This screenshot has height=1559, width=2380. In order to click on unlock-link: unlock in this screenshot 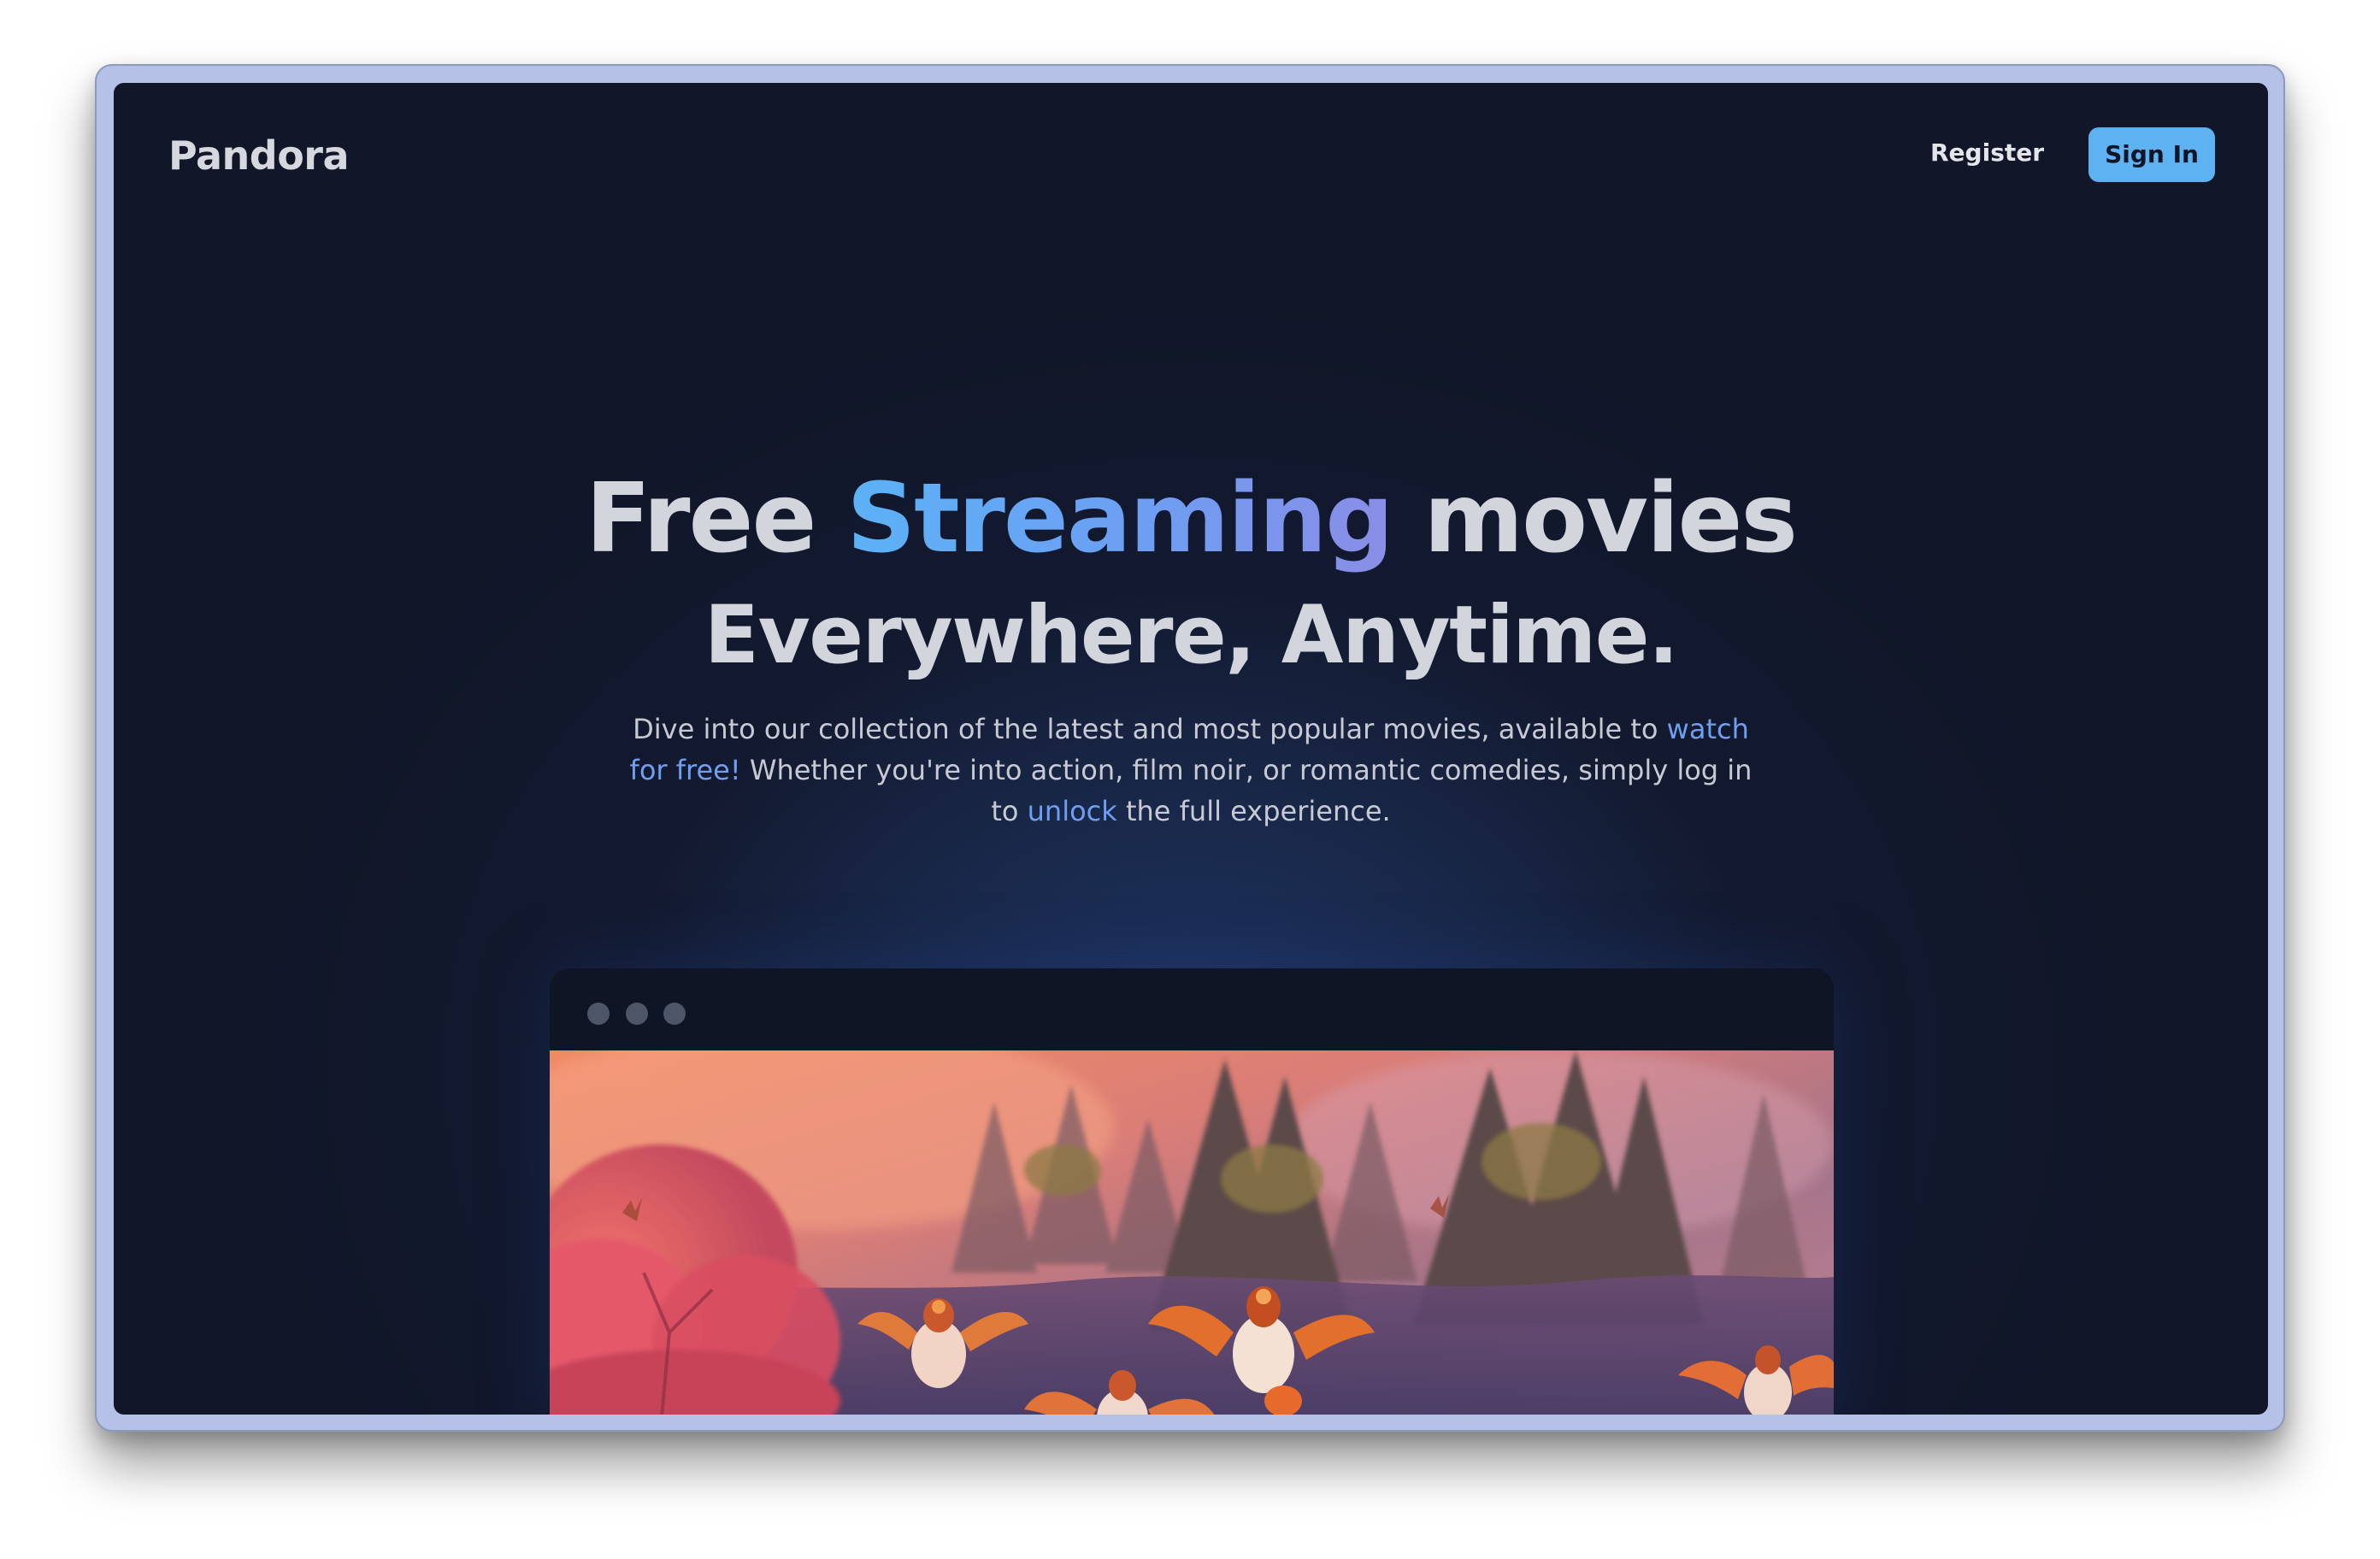, I will do `click(1072, 811)`.